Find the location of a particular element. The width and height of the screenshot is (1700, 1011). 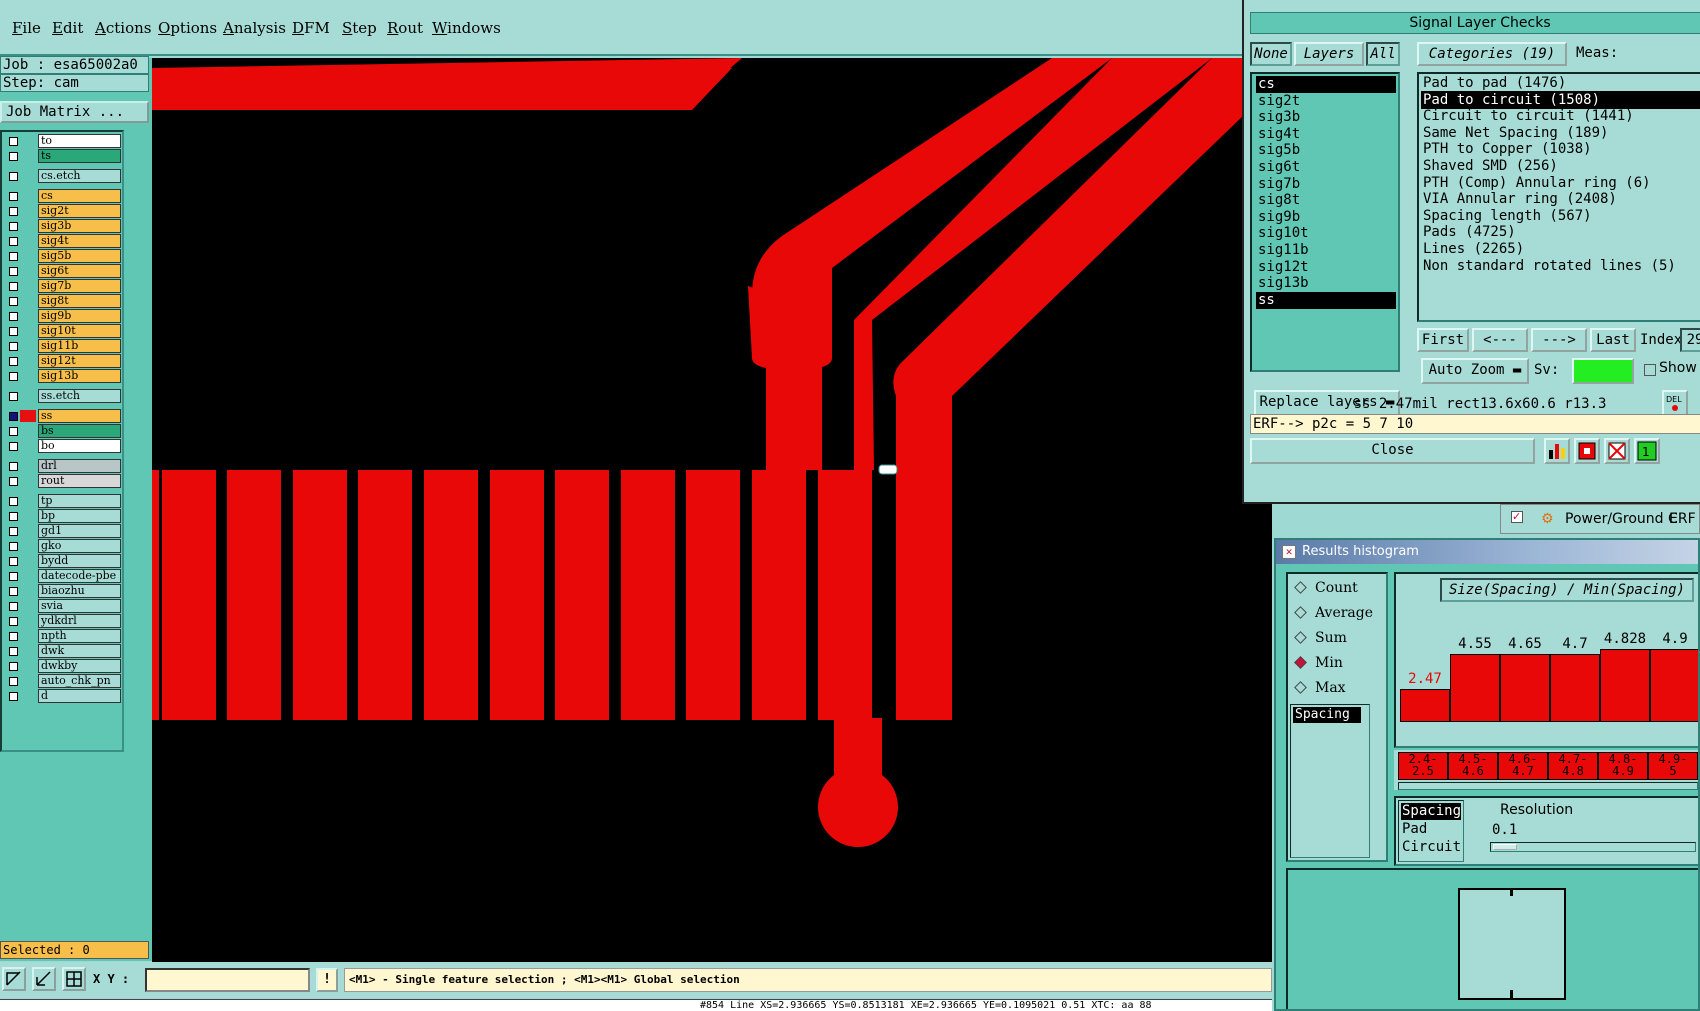

layer-name: to is located at coordinates (79, 141).